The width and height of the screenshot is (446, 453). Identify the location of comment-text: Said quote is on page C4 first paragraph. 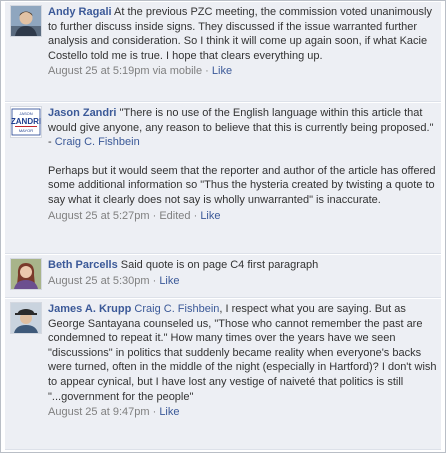
(219, 265).